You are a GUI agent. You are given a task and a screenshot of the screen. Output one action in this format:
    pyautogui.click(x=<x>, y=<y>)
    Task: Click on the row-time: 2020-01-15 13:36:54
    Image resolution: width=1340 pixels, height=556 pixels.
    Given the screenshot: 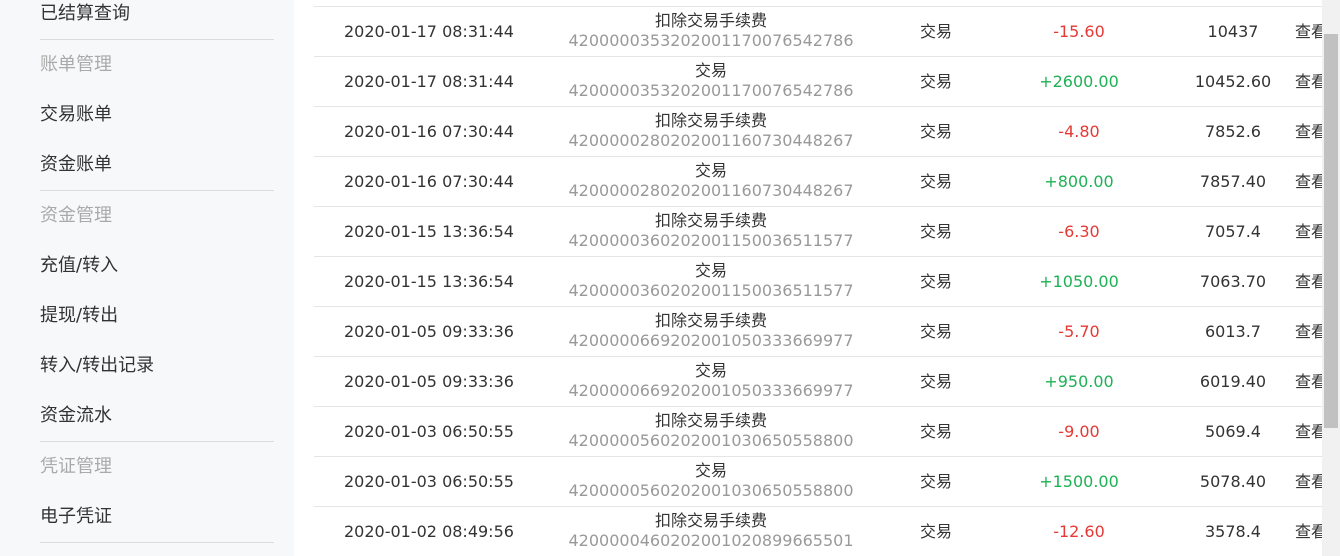 What is the action you would take?
    pyautogui.click(x=429, y=281)
    